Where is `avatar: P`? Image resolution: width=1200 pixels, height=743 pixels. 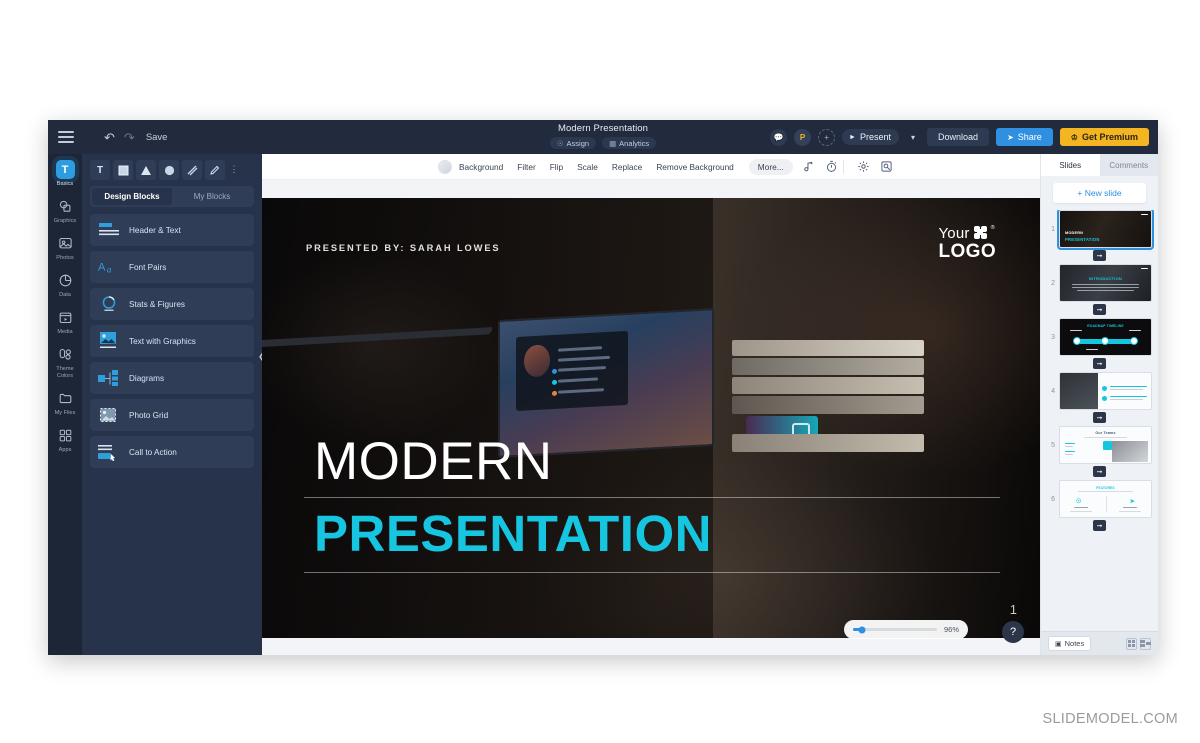
avatar: P is located at coordinates (803, 137).